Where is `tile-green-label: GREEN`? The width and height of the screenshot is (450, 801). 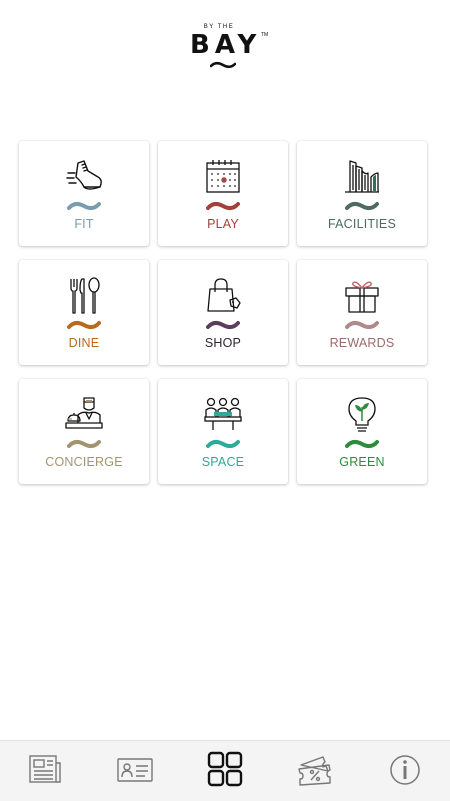
tile-green-label: GREEN is located at coordinates (362, 462).